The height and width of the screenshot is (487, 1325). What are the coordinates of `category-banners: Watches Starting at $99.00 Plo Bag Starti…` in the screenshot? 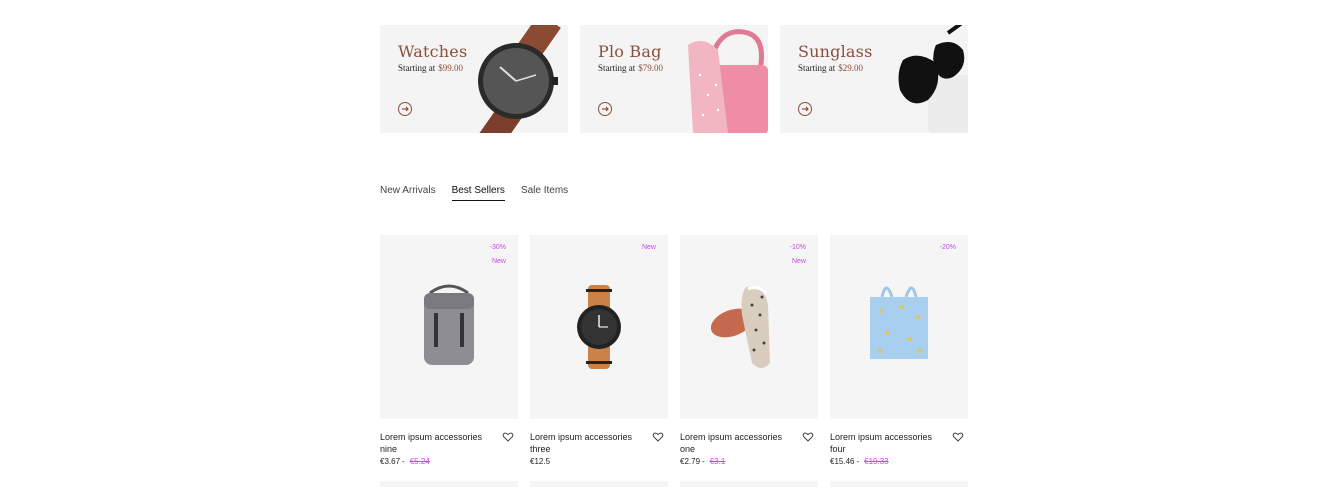 It's located at (674, 79).